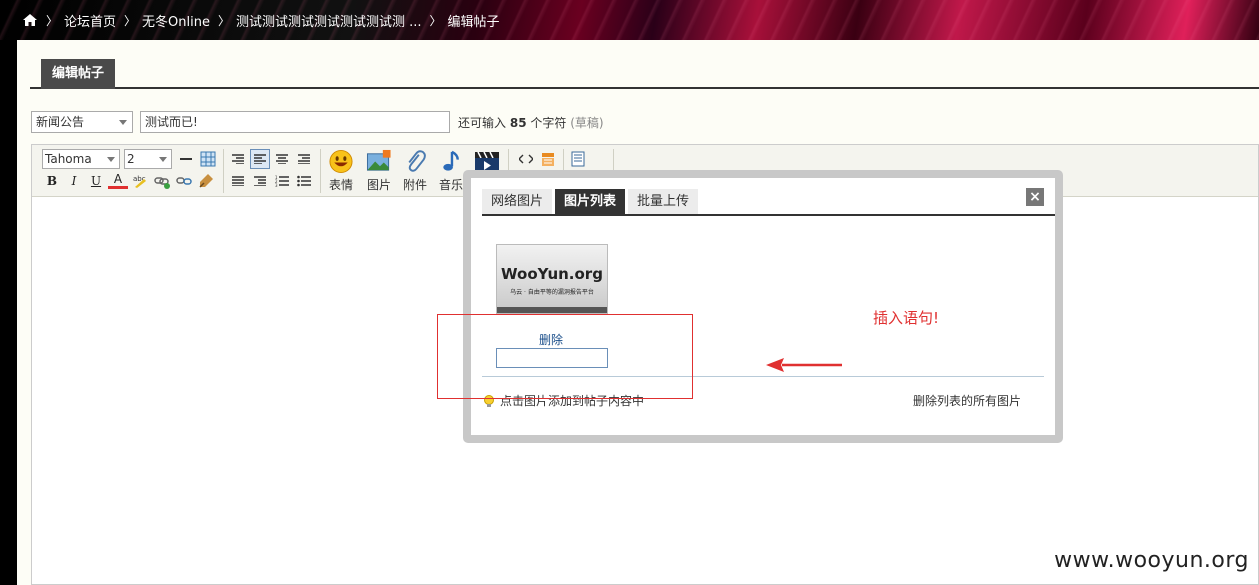 Image resolution: width=1259 pixels, height=585 pixels. What do you see at coordinates (90, 20) in the screenshot?
I see `breadcrumb-forum-home: 论坛首页` at bounding box center [90, 20].